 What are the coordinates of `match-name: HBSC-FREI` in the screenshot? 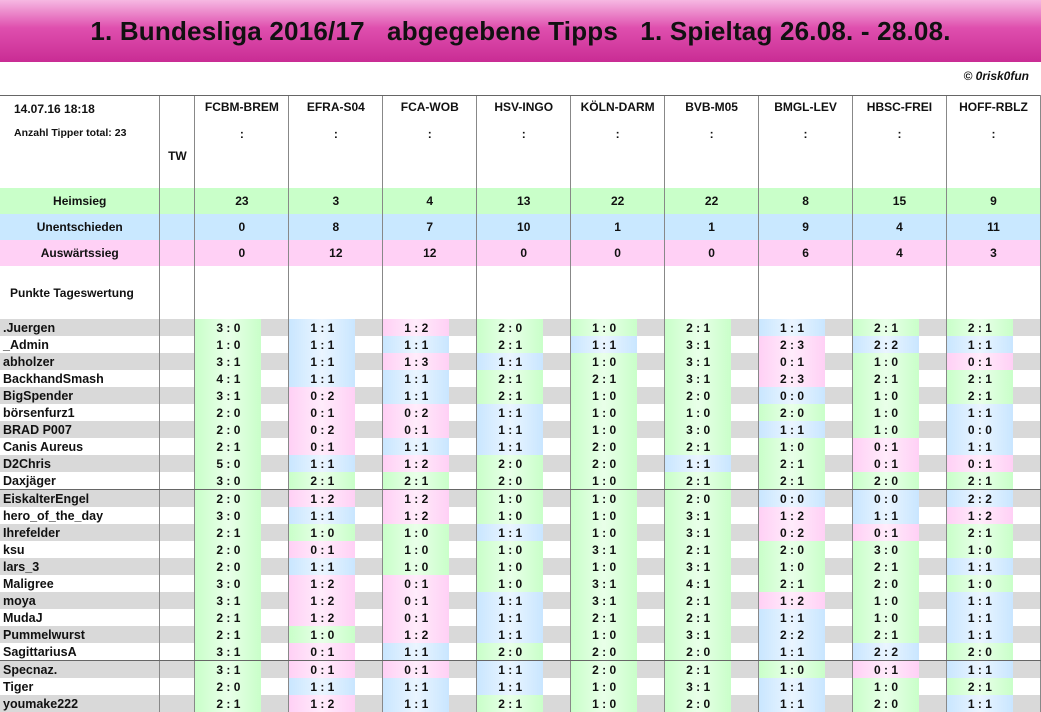 It's located at (899, 107).